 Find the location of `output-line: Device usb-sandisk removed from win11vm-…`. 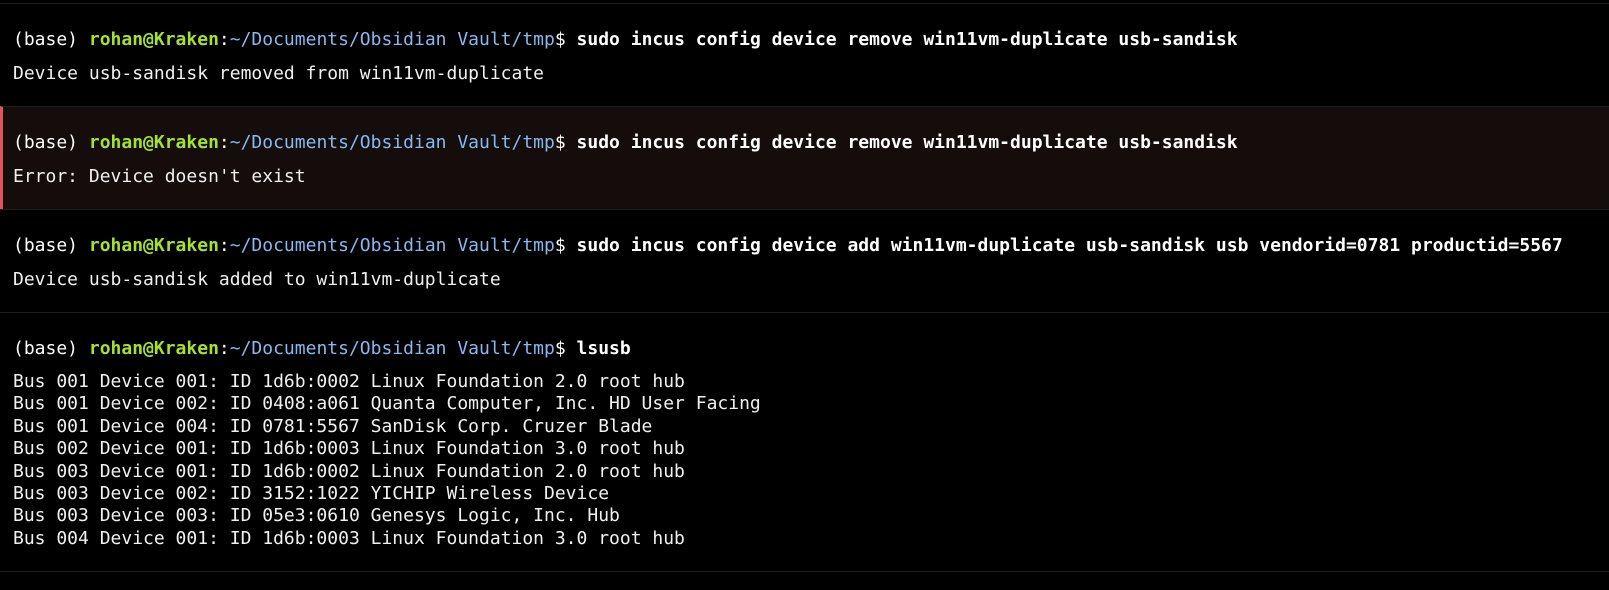

output-line: Device usb-sandisk removed from win11vm-… is located at coordinates (279, 73).